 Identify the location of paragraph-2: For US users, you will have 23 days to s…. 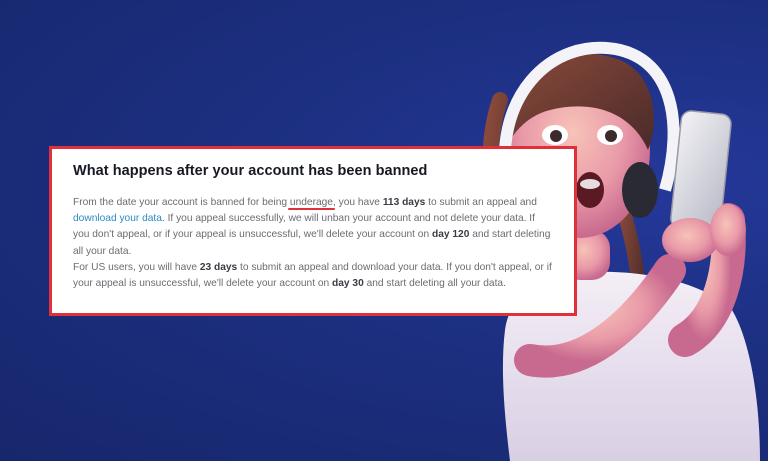
(312, 276).